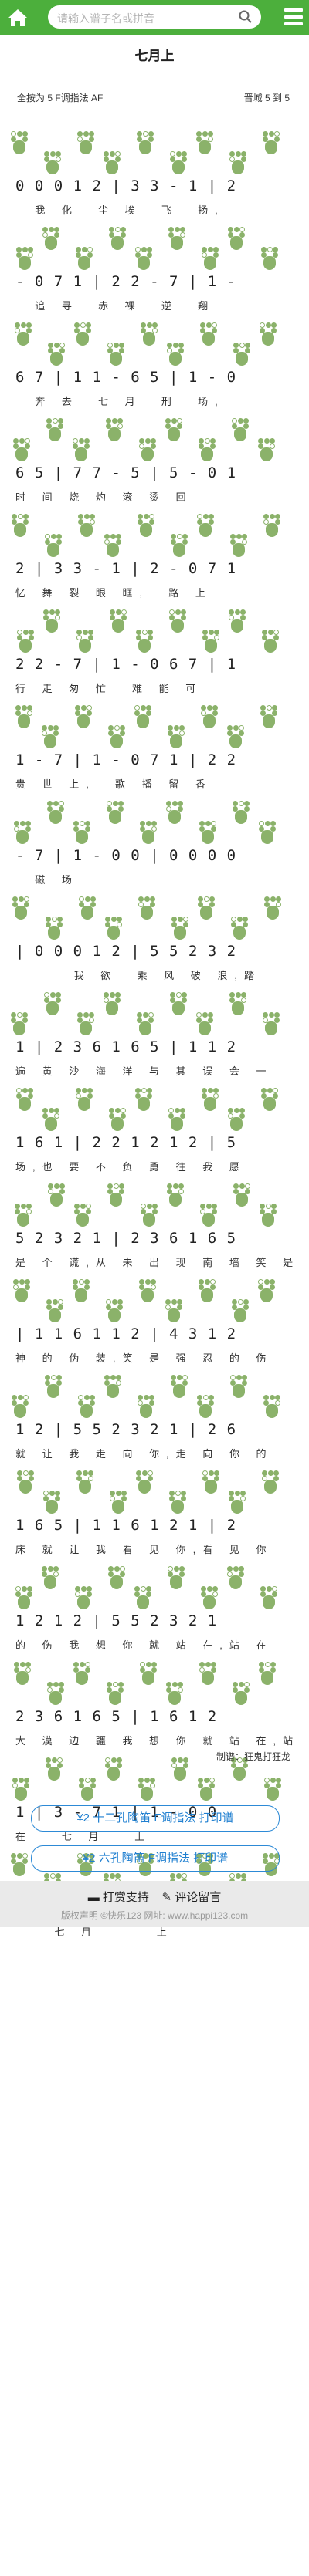 The height and width of the screenshot is (2576, 309). I want to click on note-line: - 7 | 1 - 0 0 | 0 0 0 0, so click(126, 856).